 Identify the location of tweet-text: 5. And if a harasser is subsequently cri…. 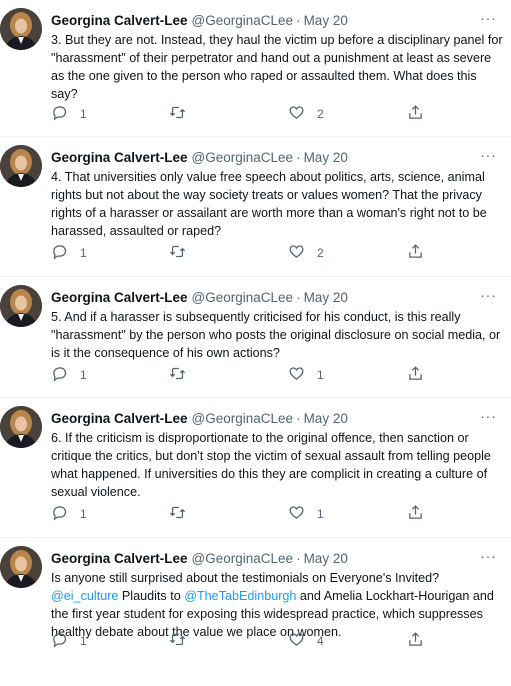
(276, 335).